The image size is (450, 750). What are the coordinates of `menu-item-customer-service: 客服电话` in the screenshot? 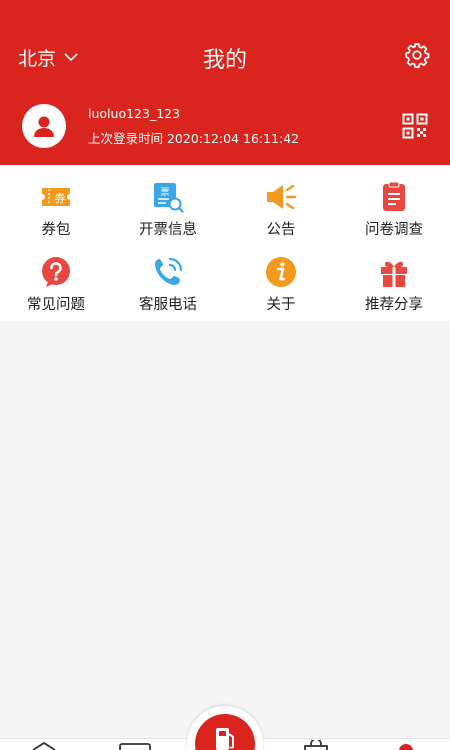 It's located at (168, 281).